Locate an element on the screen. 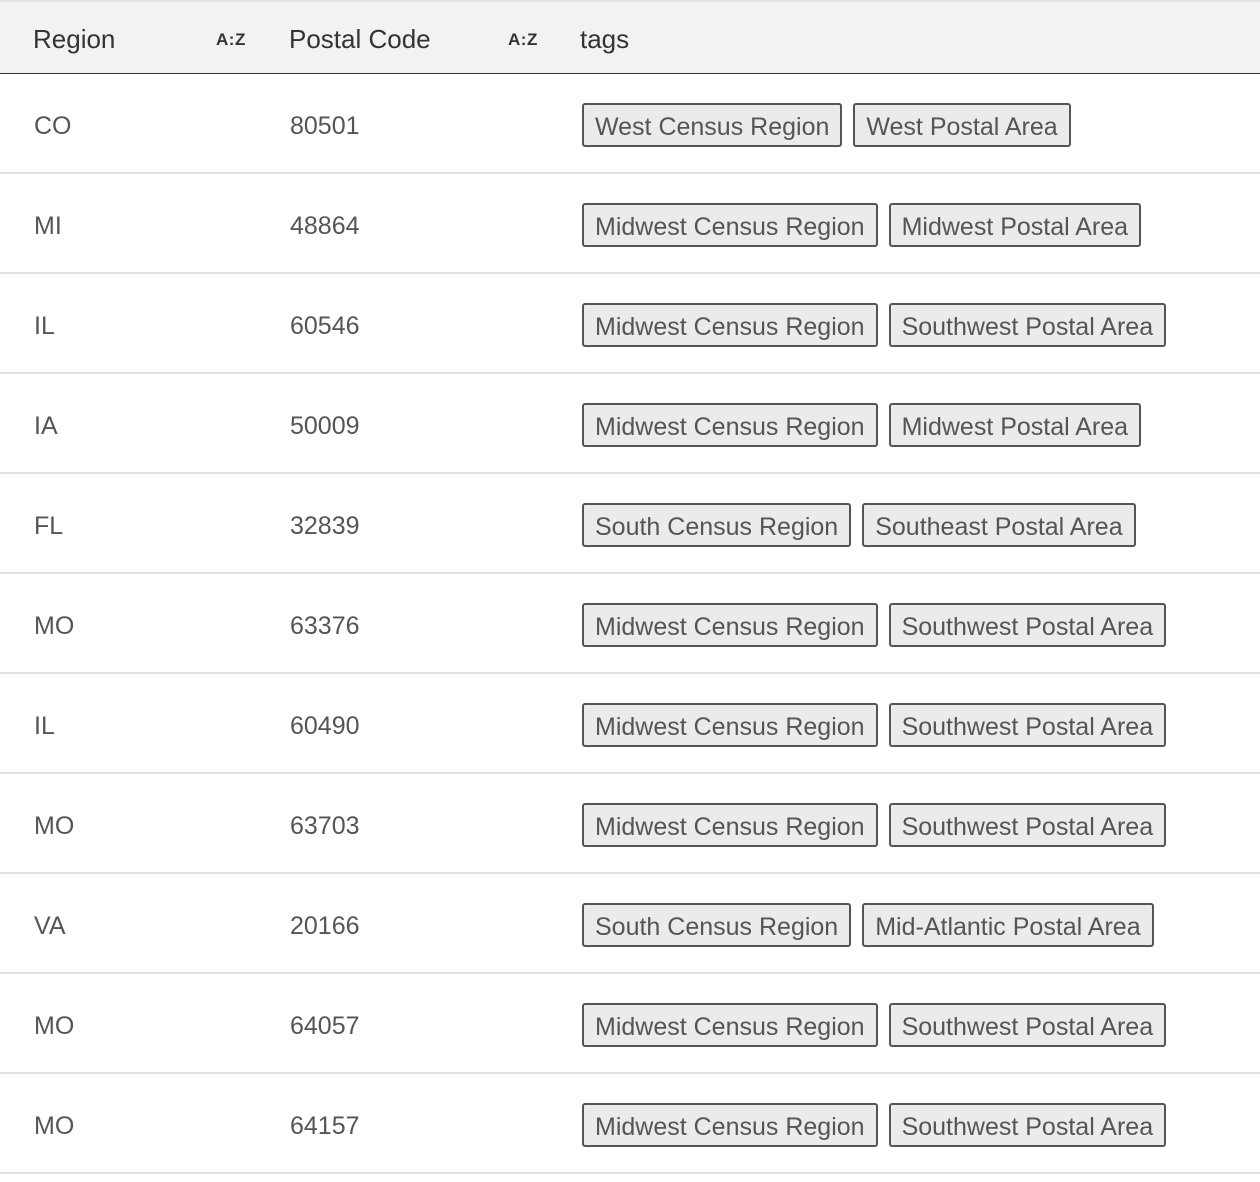 The height and width of the screenshot is (1182, 1260). tags-cell: West Census Region West Postal Area is located at coordinates (826, 125).